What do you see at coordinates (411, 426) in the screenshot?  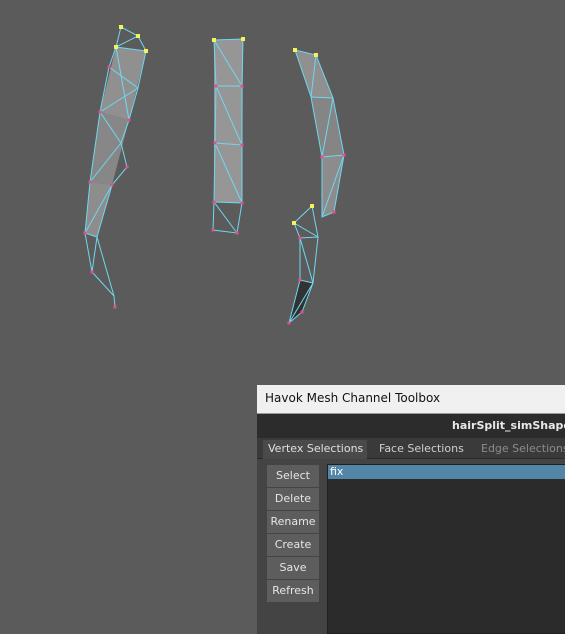 I see `shape-header: hairSplit_simShape` at bounding box center [411, 426].